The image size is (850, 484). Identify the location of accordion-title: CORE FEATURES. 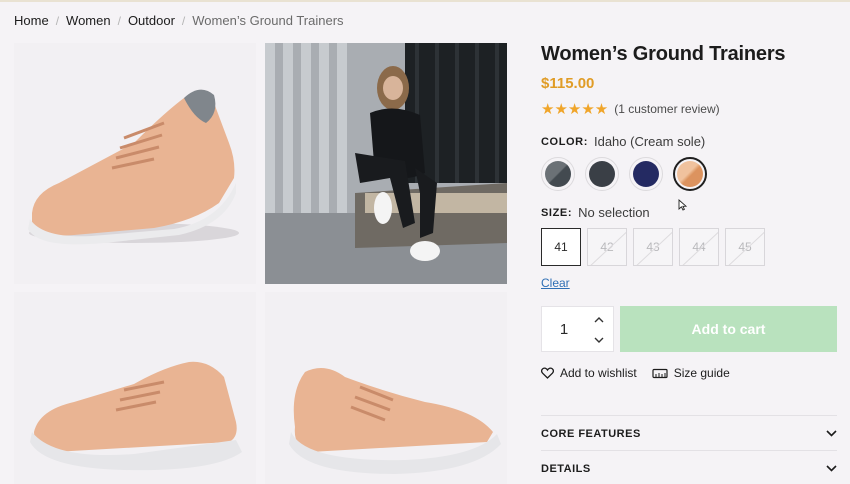
(591, 433).